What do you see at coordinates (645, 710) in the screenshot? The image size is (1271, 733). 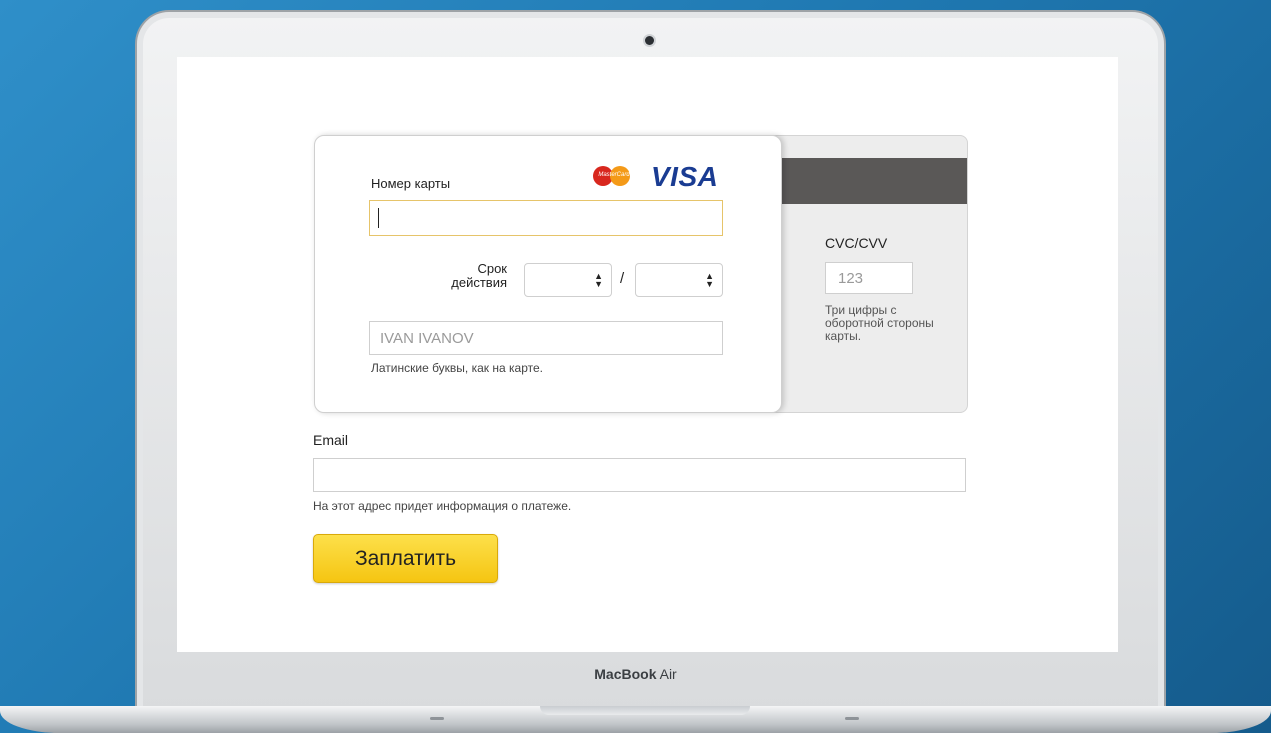 I see `laptop-notch` at bounding box center [645, 710].